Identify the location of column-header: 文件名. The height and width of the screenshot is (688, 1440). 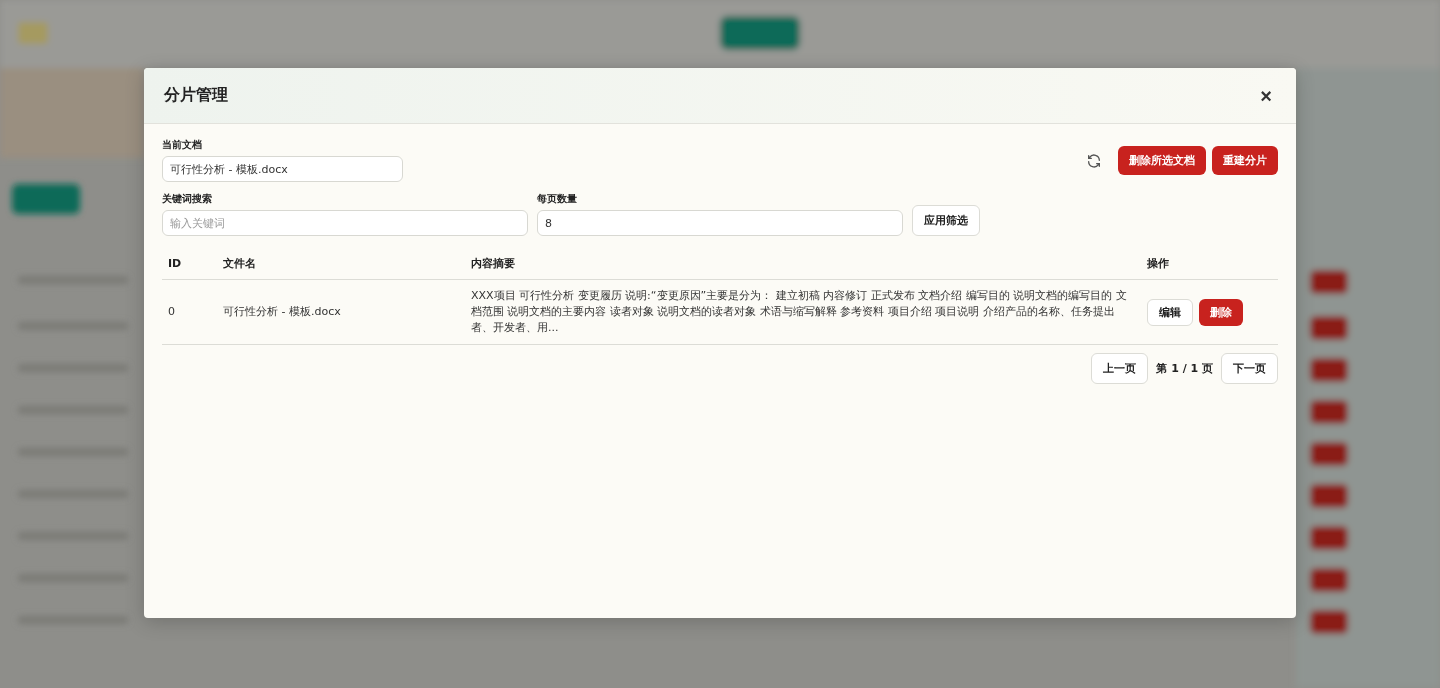
(341, 264).